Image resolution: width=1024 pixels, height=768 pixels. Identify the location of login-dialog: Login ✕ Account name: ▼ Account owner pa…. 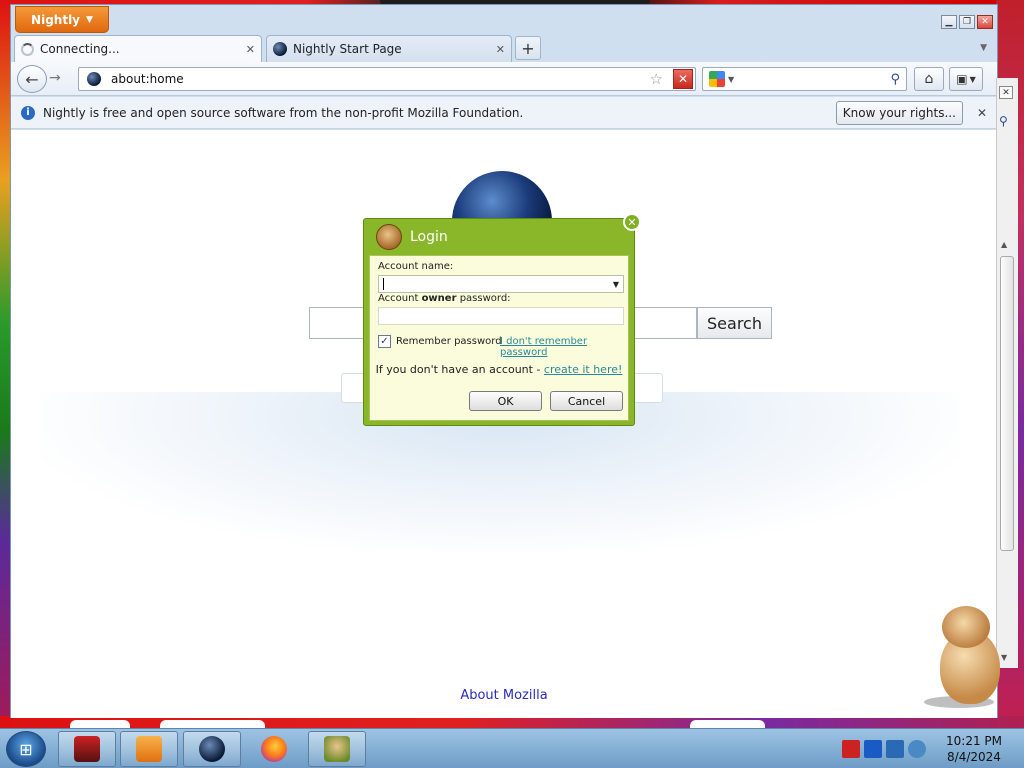
(502, 319).